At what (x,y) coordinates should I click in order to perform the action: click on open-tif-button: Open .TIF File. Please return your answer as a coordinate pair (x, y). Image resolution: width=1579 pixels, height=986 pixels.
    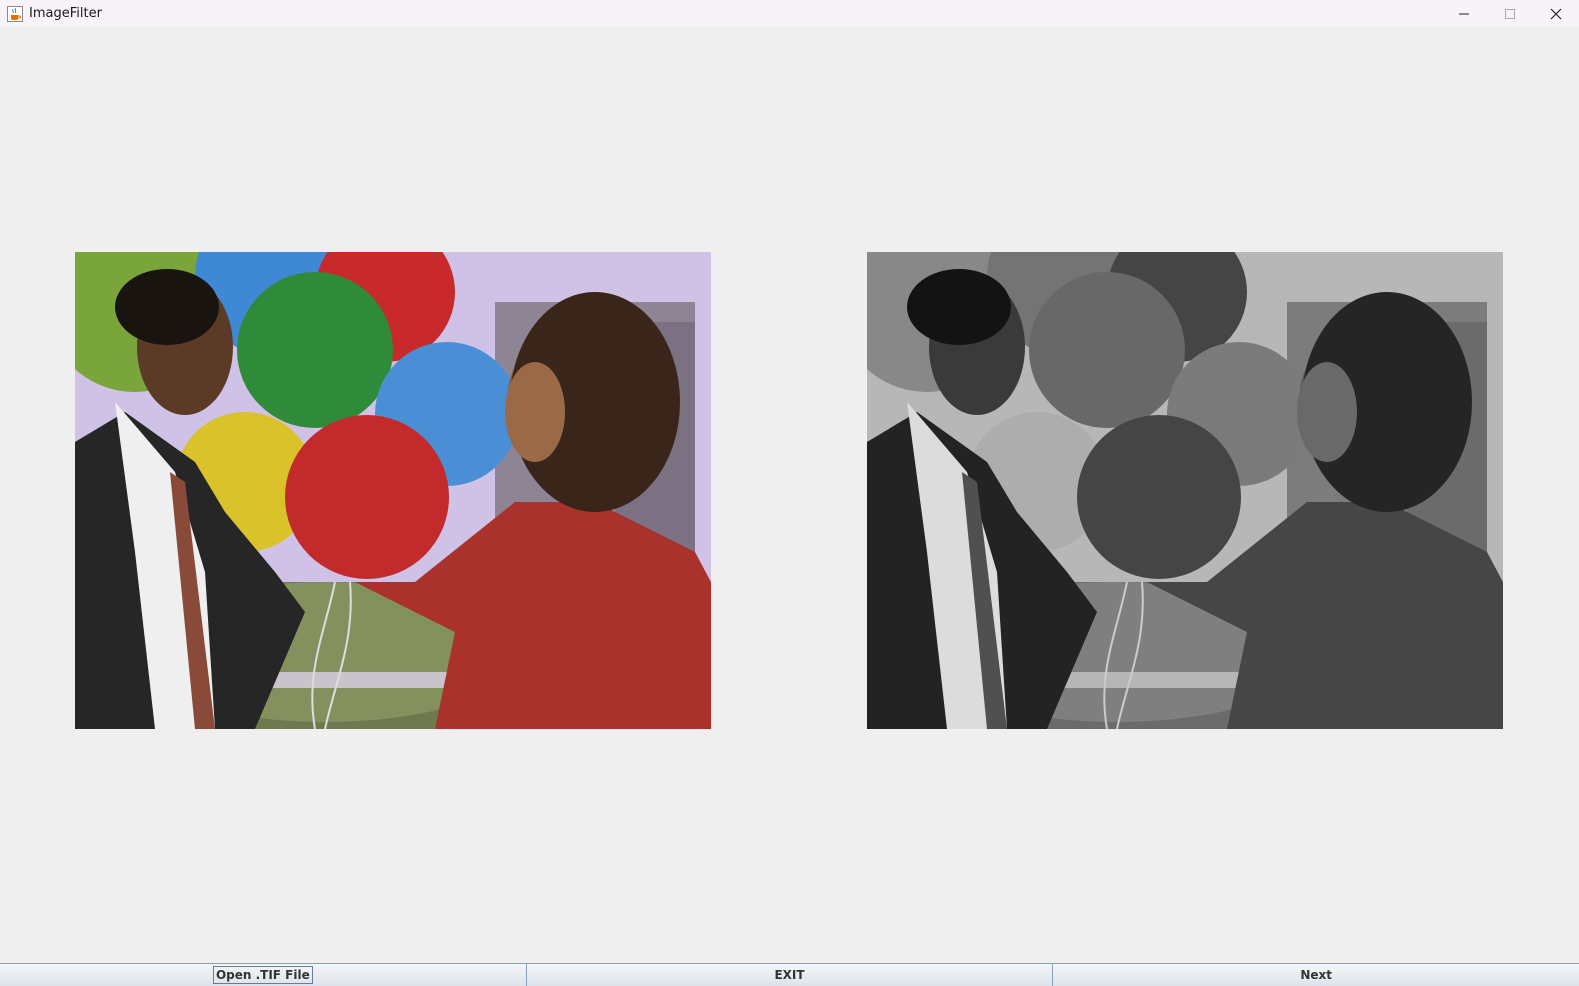
    Looking at the image, I should click on (263, 975).